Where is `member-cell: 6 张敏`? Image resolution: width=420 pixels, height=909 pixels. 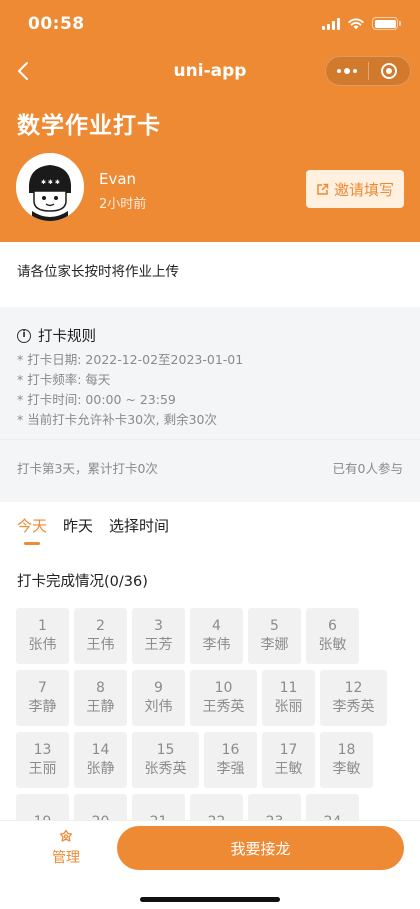
member-cell: 6 张敏 is located at coordinates (332, 636).